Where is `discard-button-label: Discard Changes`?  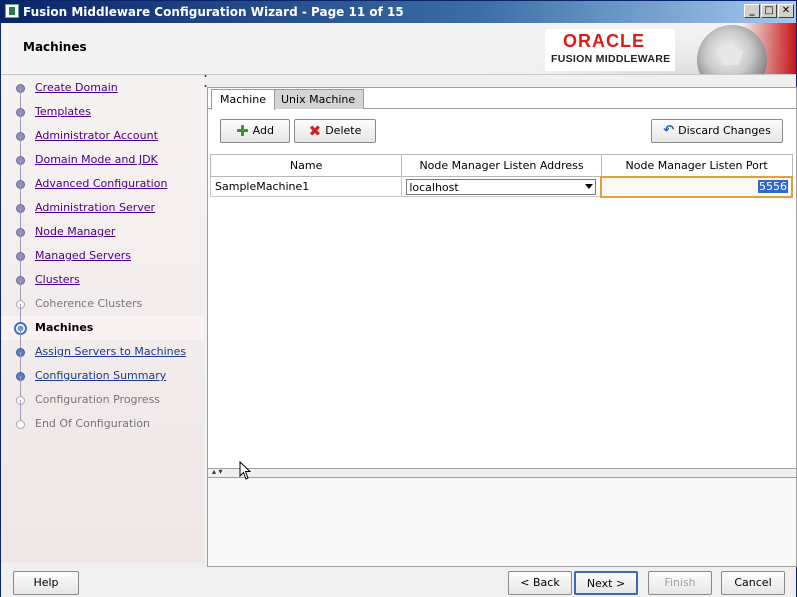
discard-button-label: Discard Changes is located at coordinates (724, 130).